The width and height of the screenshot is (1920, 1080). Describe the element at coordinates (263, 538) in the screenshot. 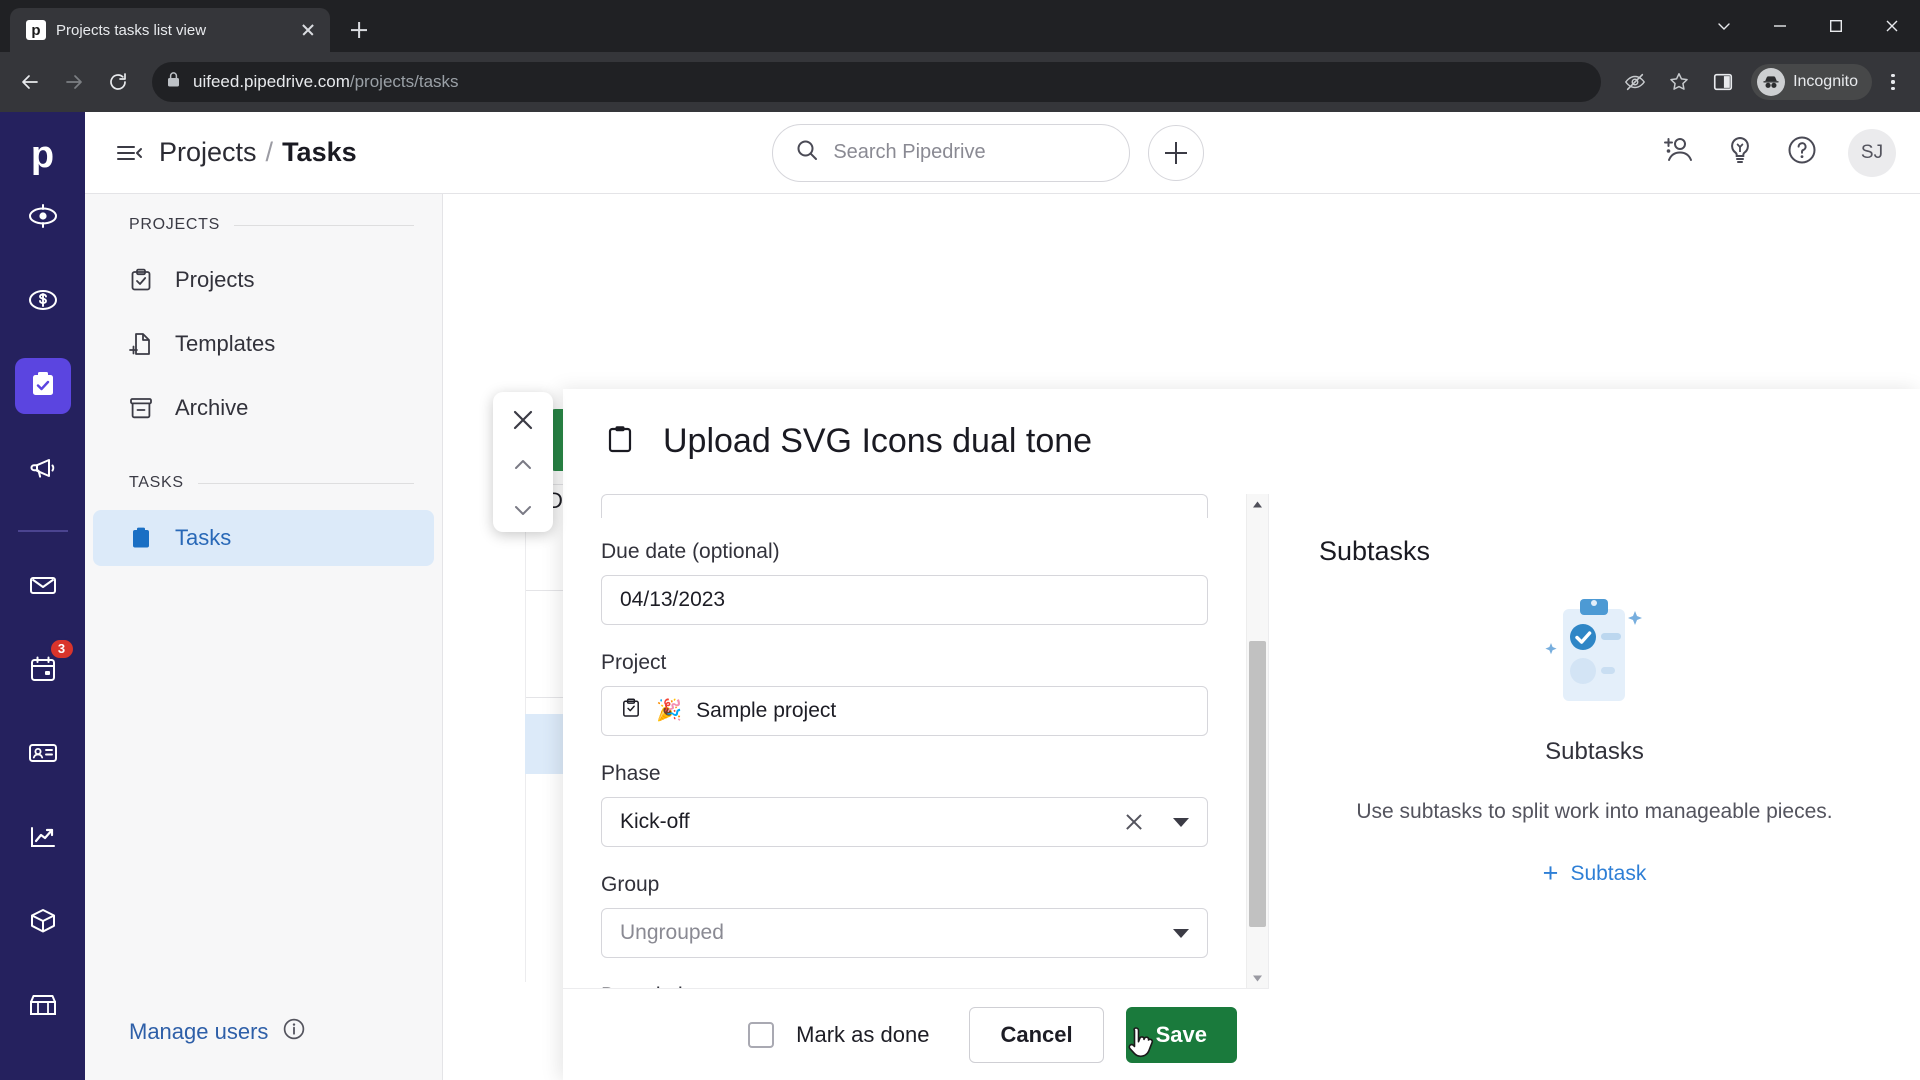

I see `sidebar-item-tasks: Tasks` at that location.